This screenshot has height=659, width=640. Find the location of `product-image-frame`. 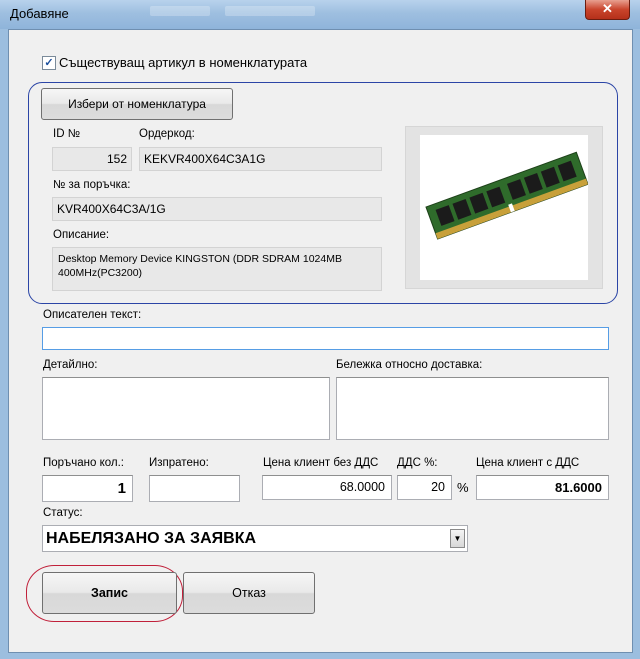

product-image-frame is located at coordinates (504, 207).